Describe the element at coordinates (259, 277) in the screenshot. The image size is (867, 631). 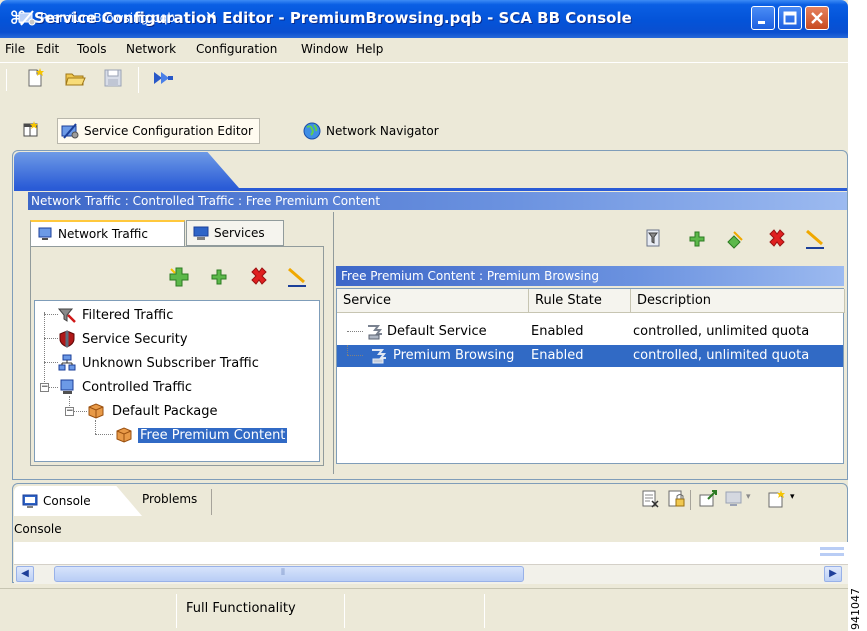
I see `delete-icon` at that location.